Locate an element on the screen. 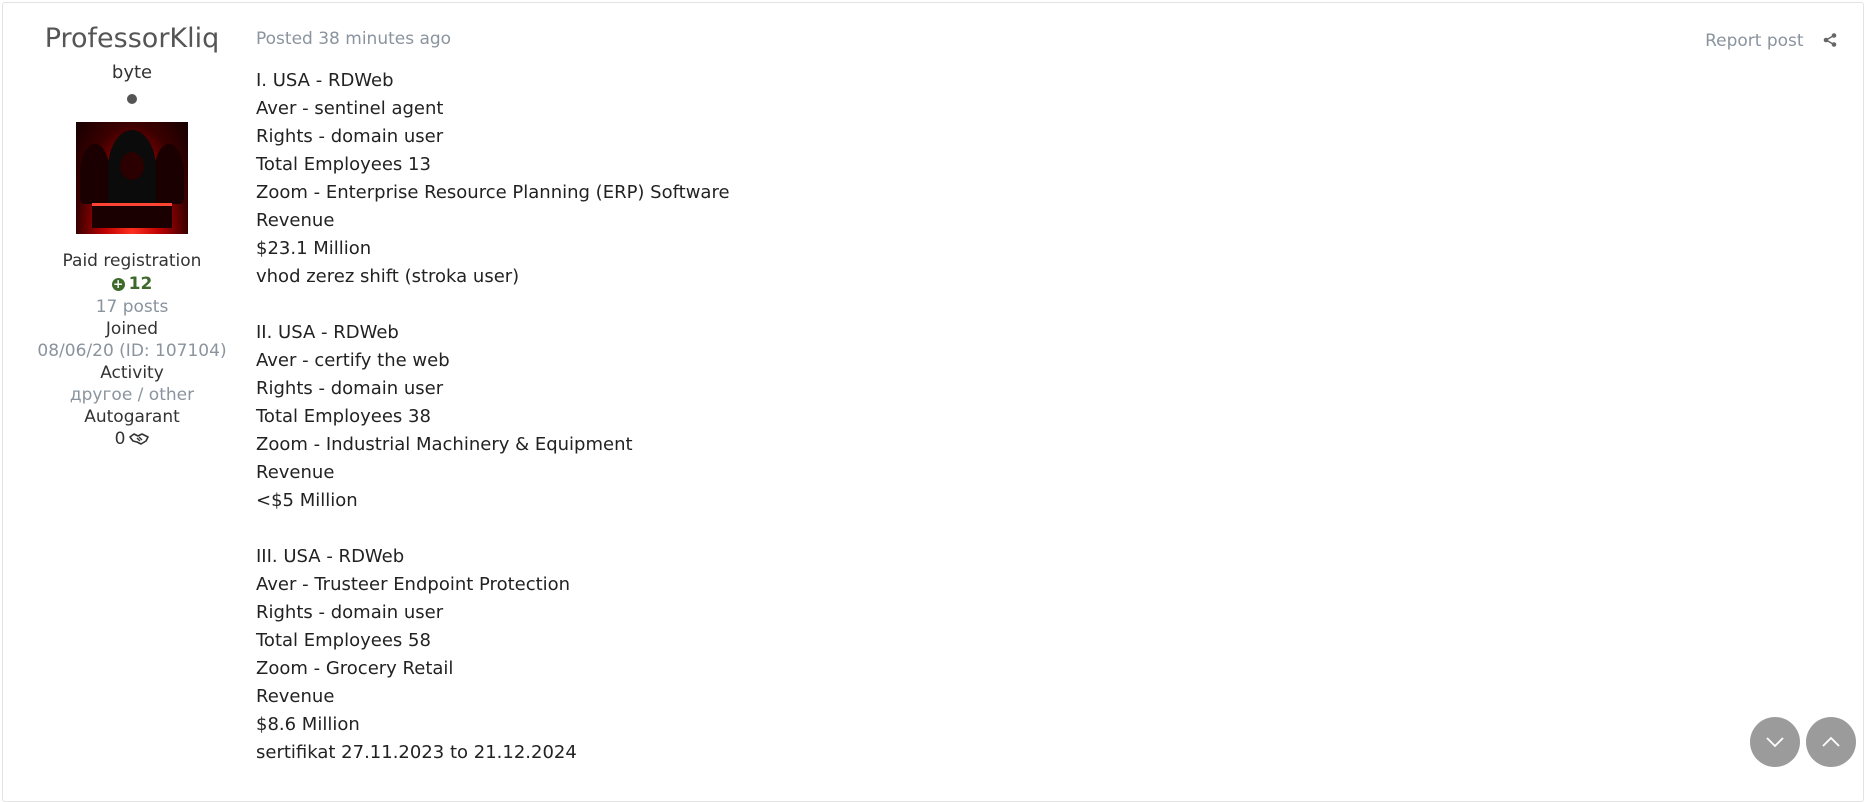 This screenshot has width=1868, height=802. autogarant-value: 0 is located at coordinates (132, 440).